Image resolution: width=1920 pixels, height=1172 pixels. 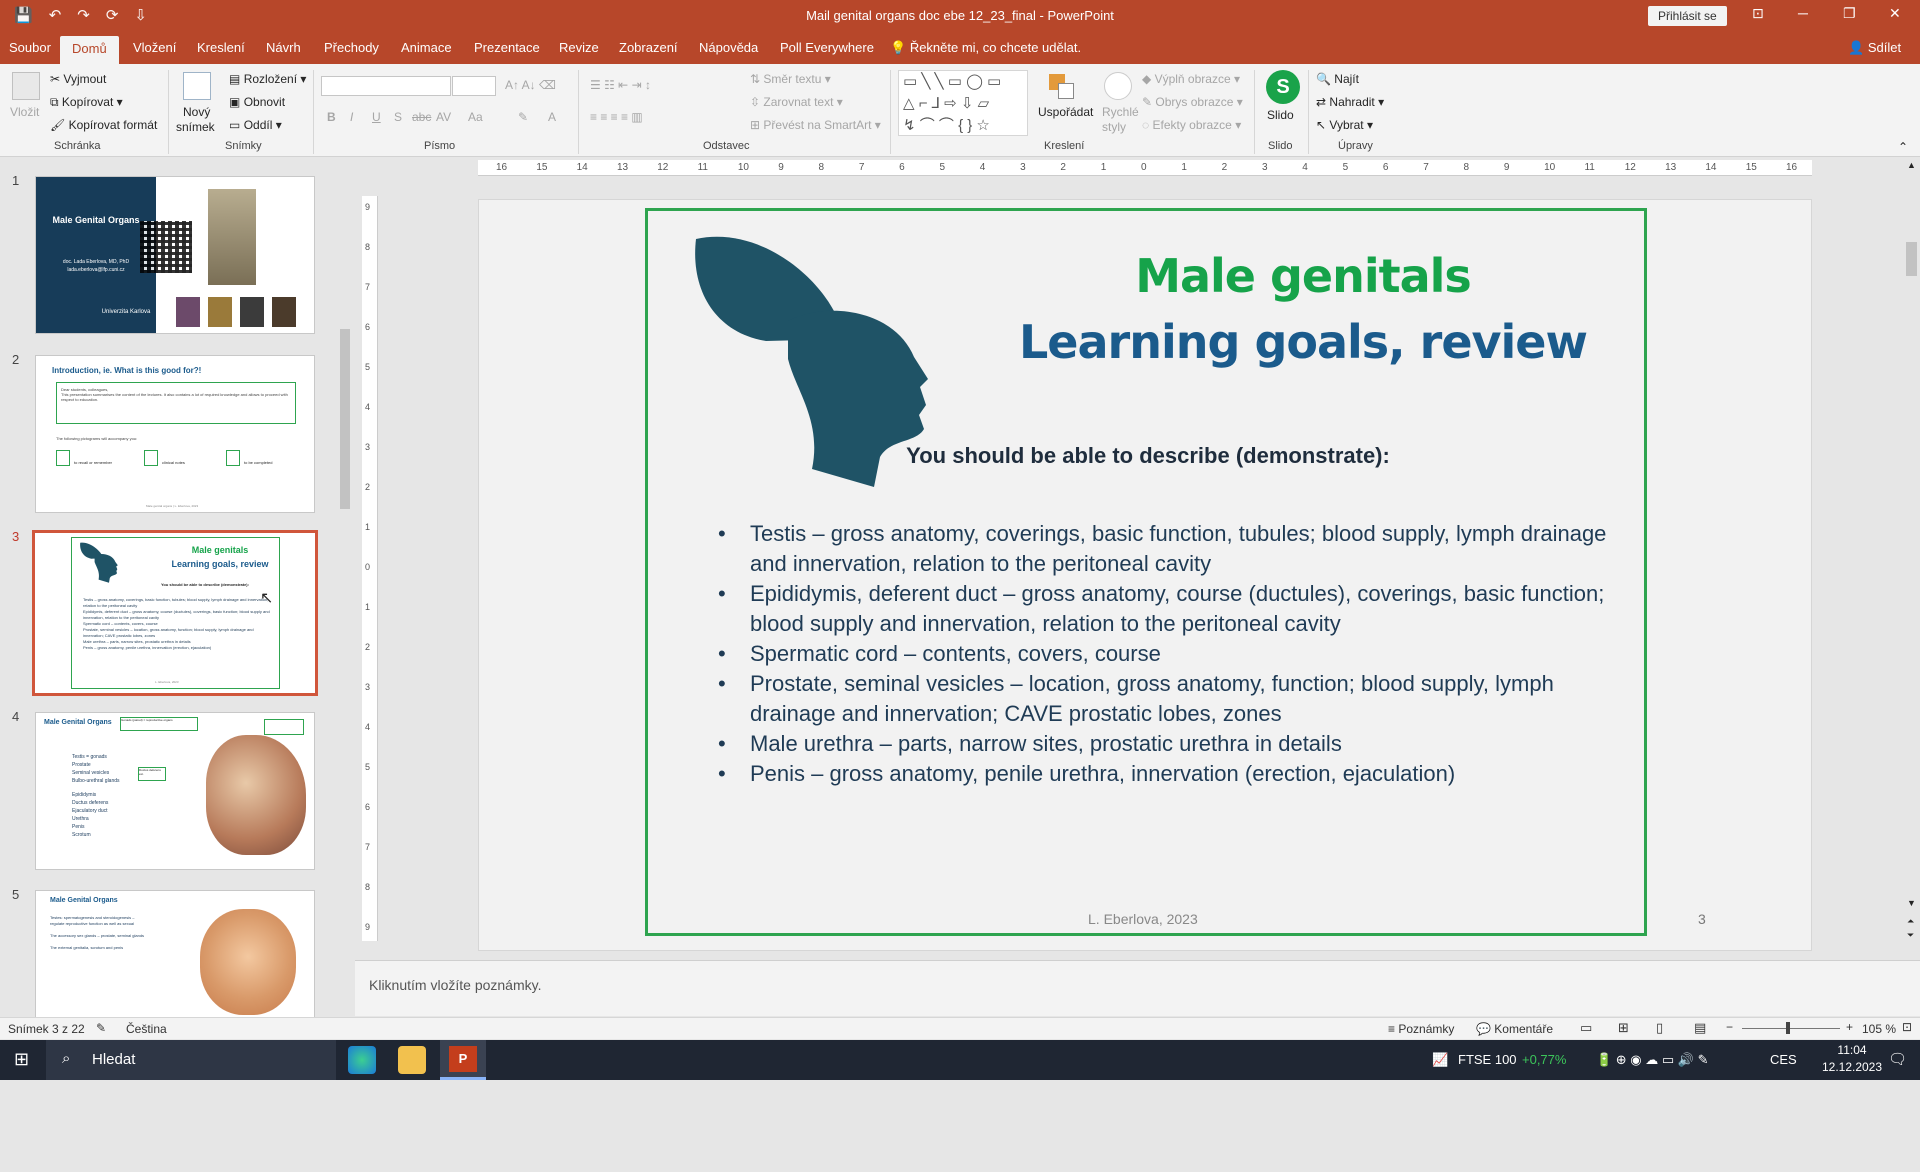 I want to click on minimize-icon: ─, so click(x=1803, y=13).